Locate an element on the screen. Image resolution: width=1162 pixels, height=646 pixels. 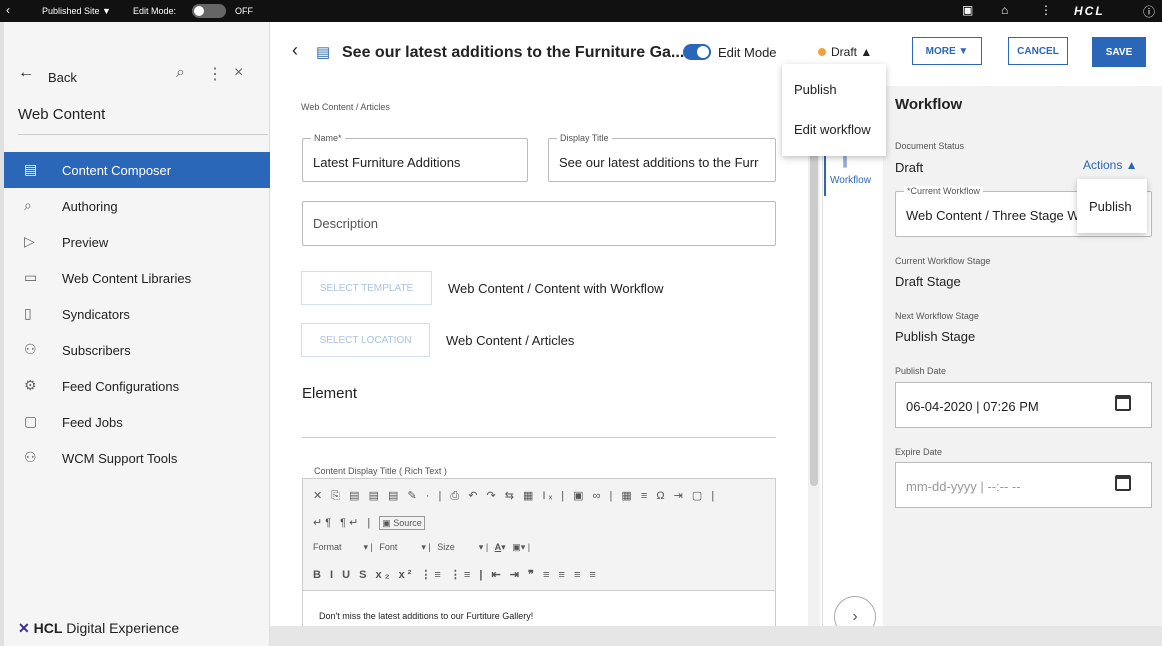
actions-dropdown: Actions ▲ is located at coordinates (1110, 165).